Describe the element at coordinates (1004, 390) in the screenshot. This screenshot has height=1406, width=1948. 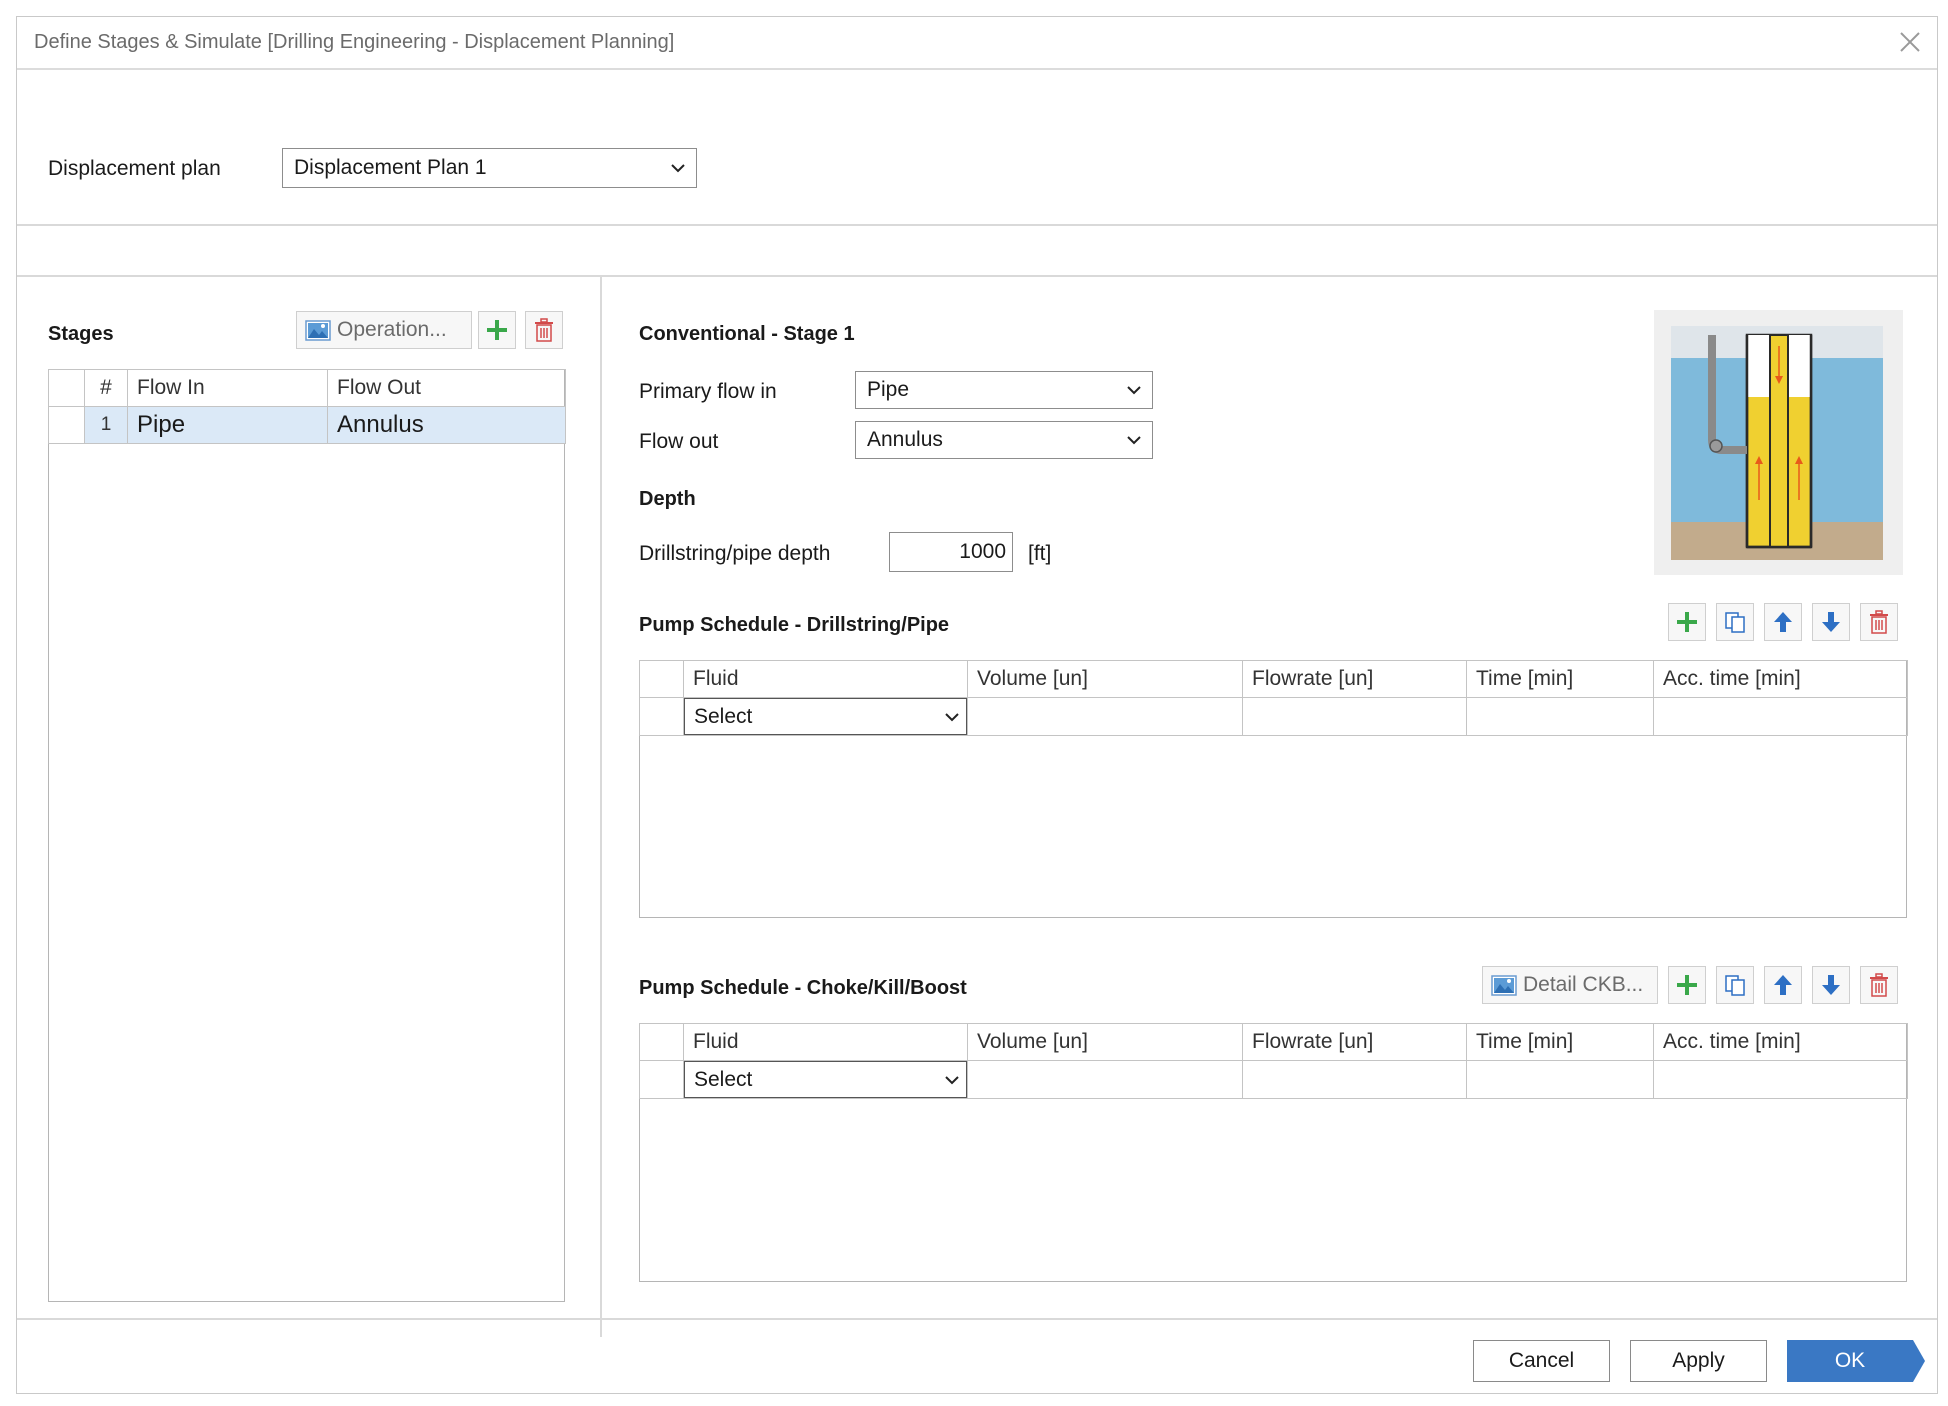
I see `primary-flow-in-select: Pipe` at that location.